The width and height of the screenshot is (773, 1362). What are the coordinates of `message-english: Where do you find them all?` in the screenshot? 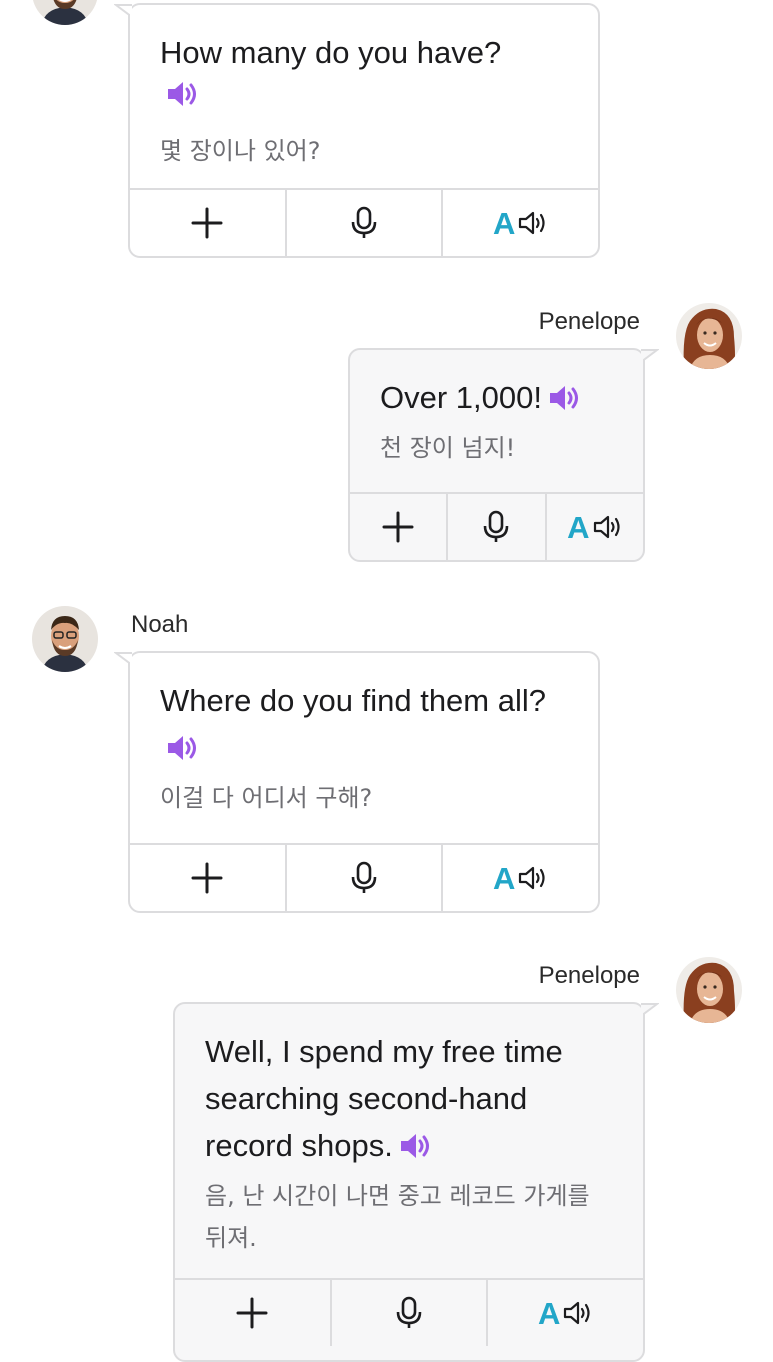 It's located at (360, 724).